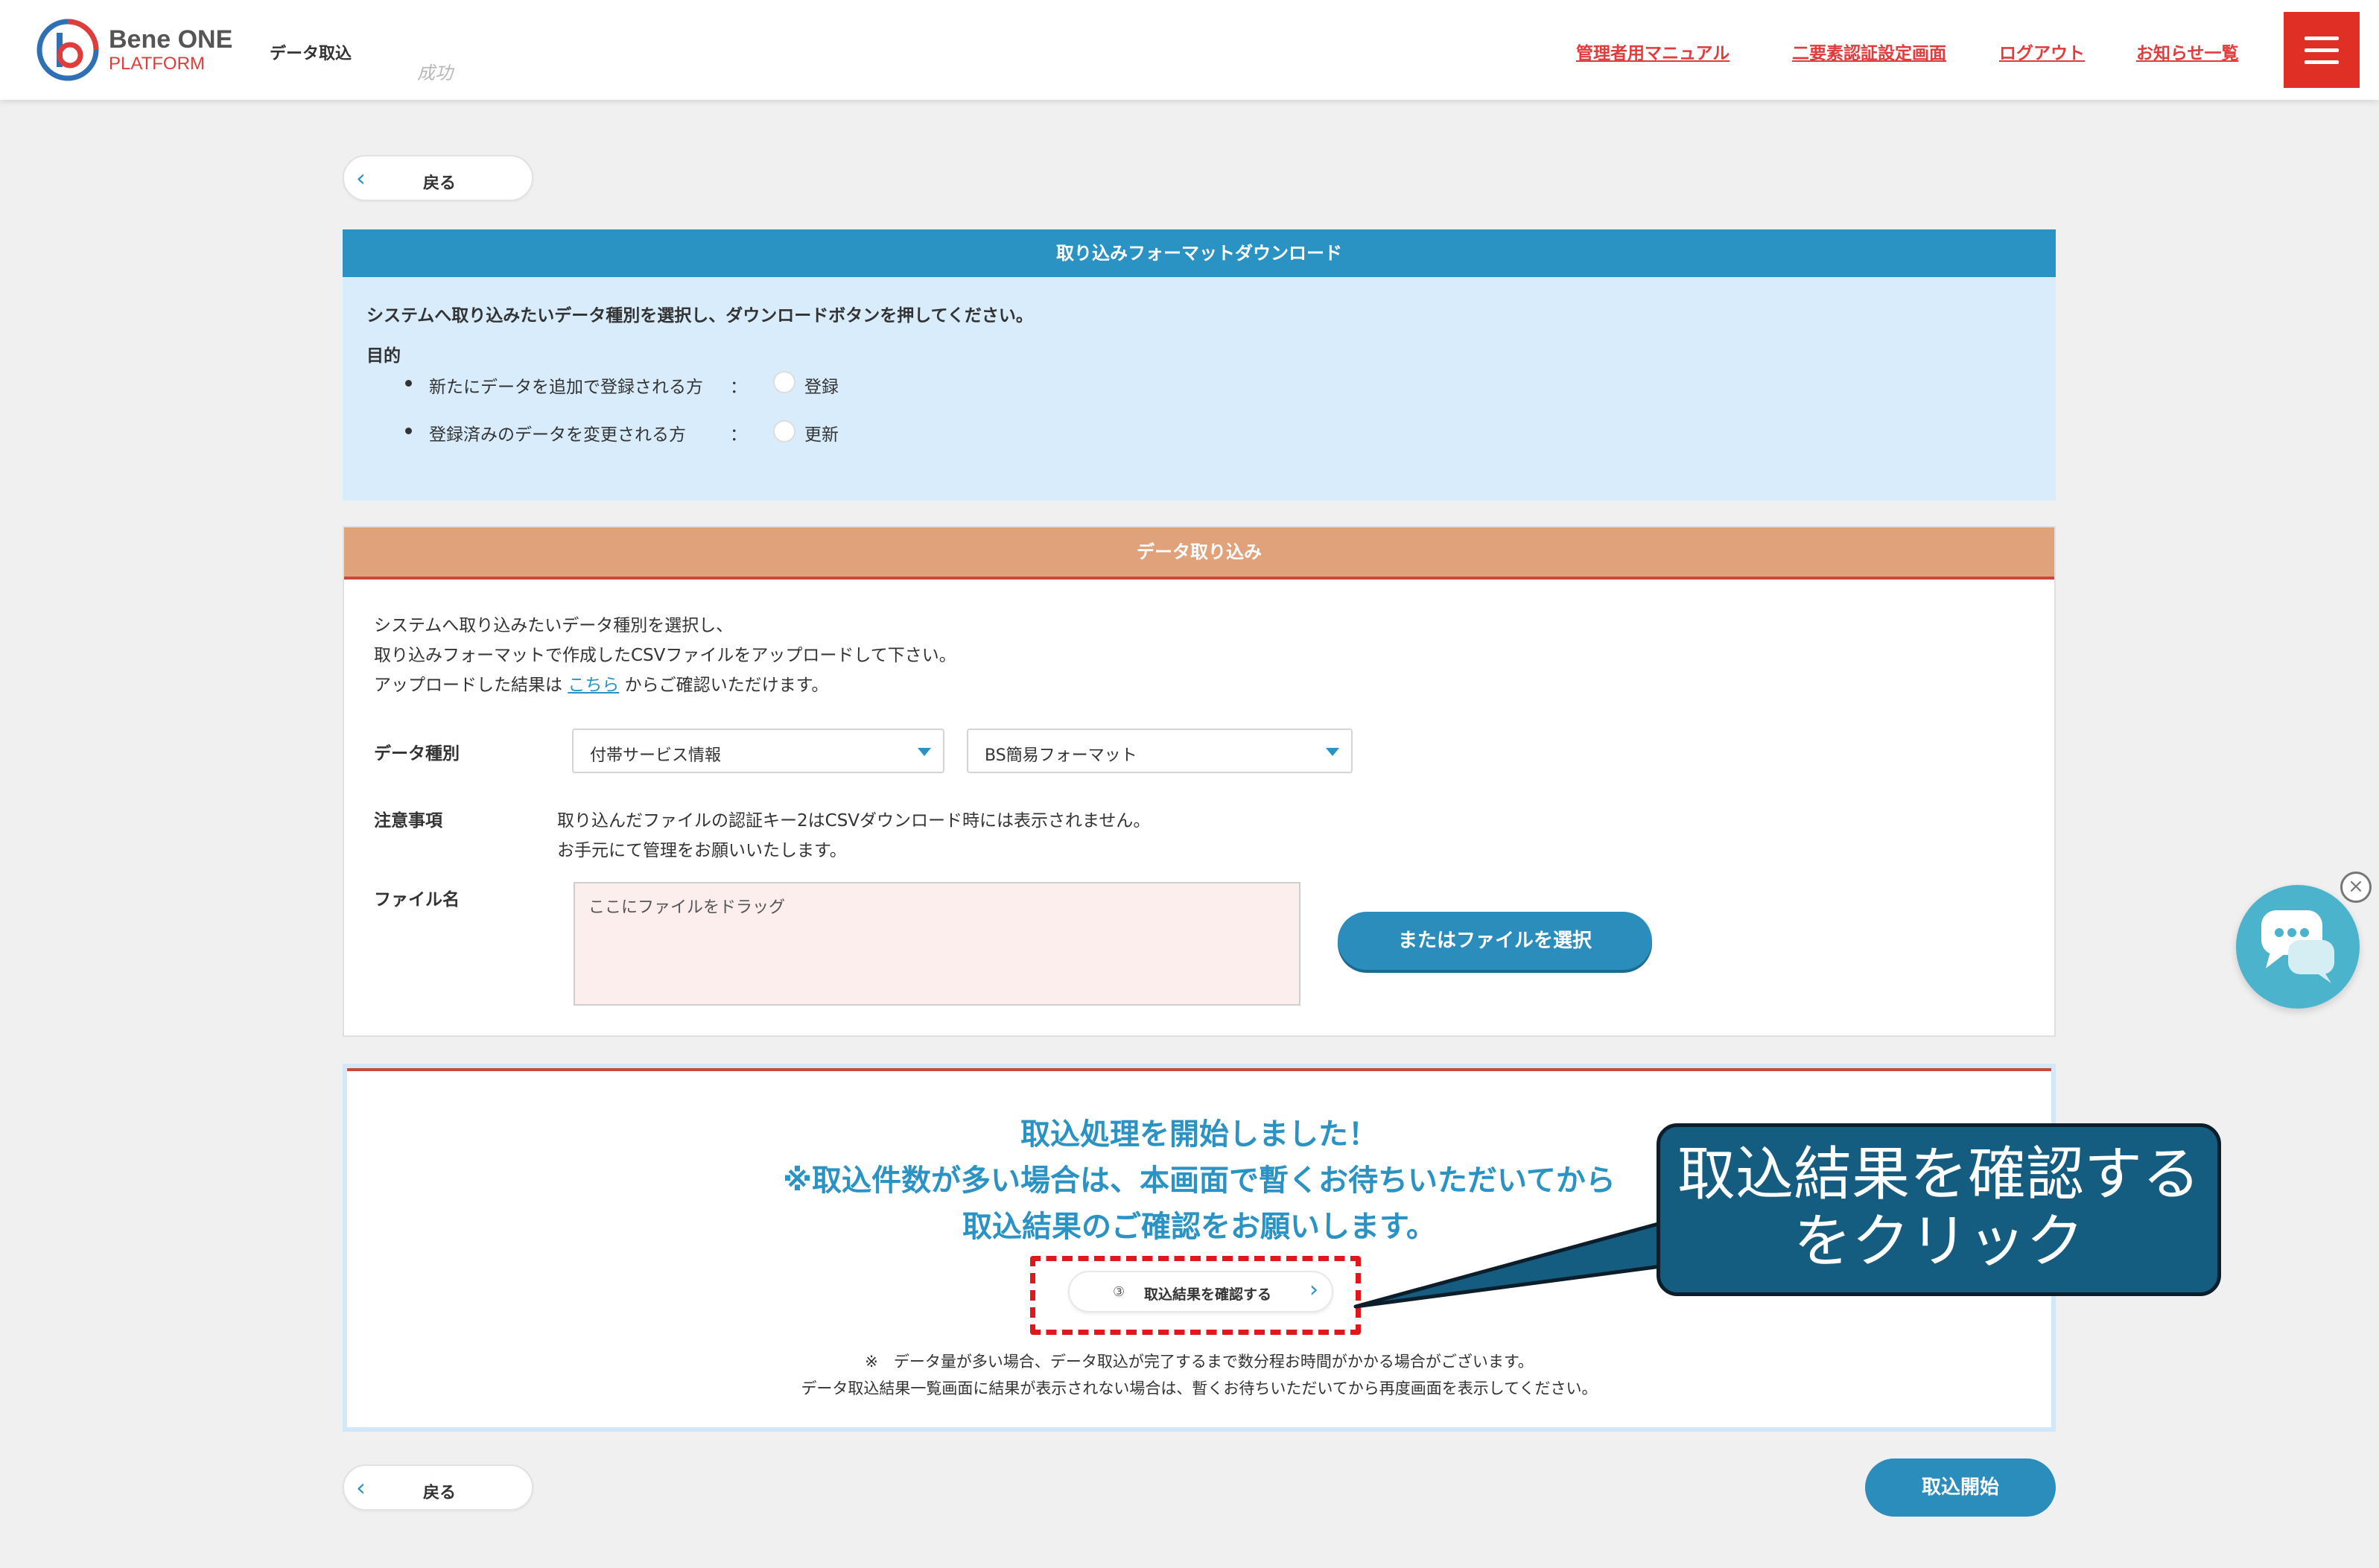 Image resolution: width=2379 pixels, height=1568 pixels. What do you see at coordinates (1939, 1241) in the screenshot?
I see `callout-line2: をクリック` at bounding box center [1939, 1241].